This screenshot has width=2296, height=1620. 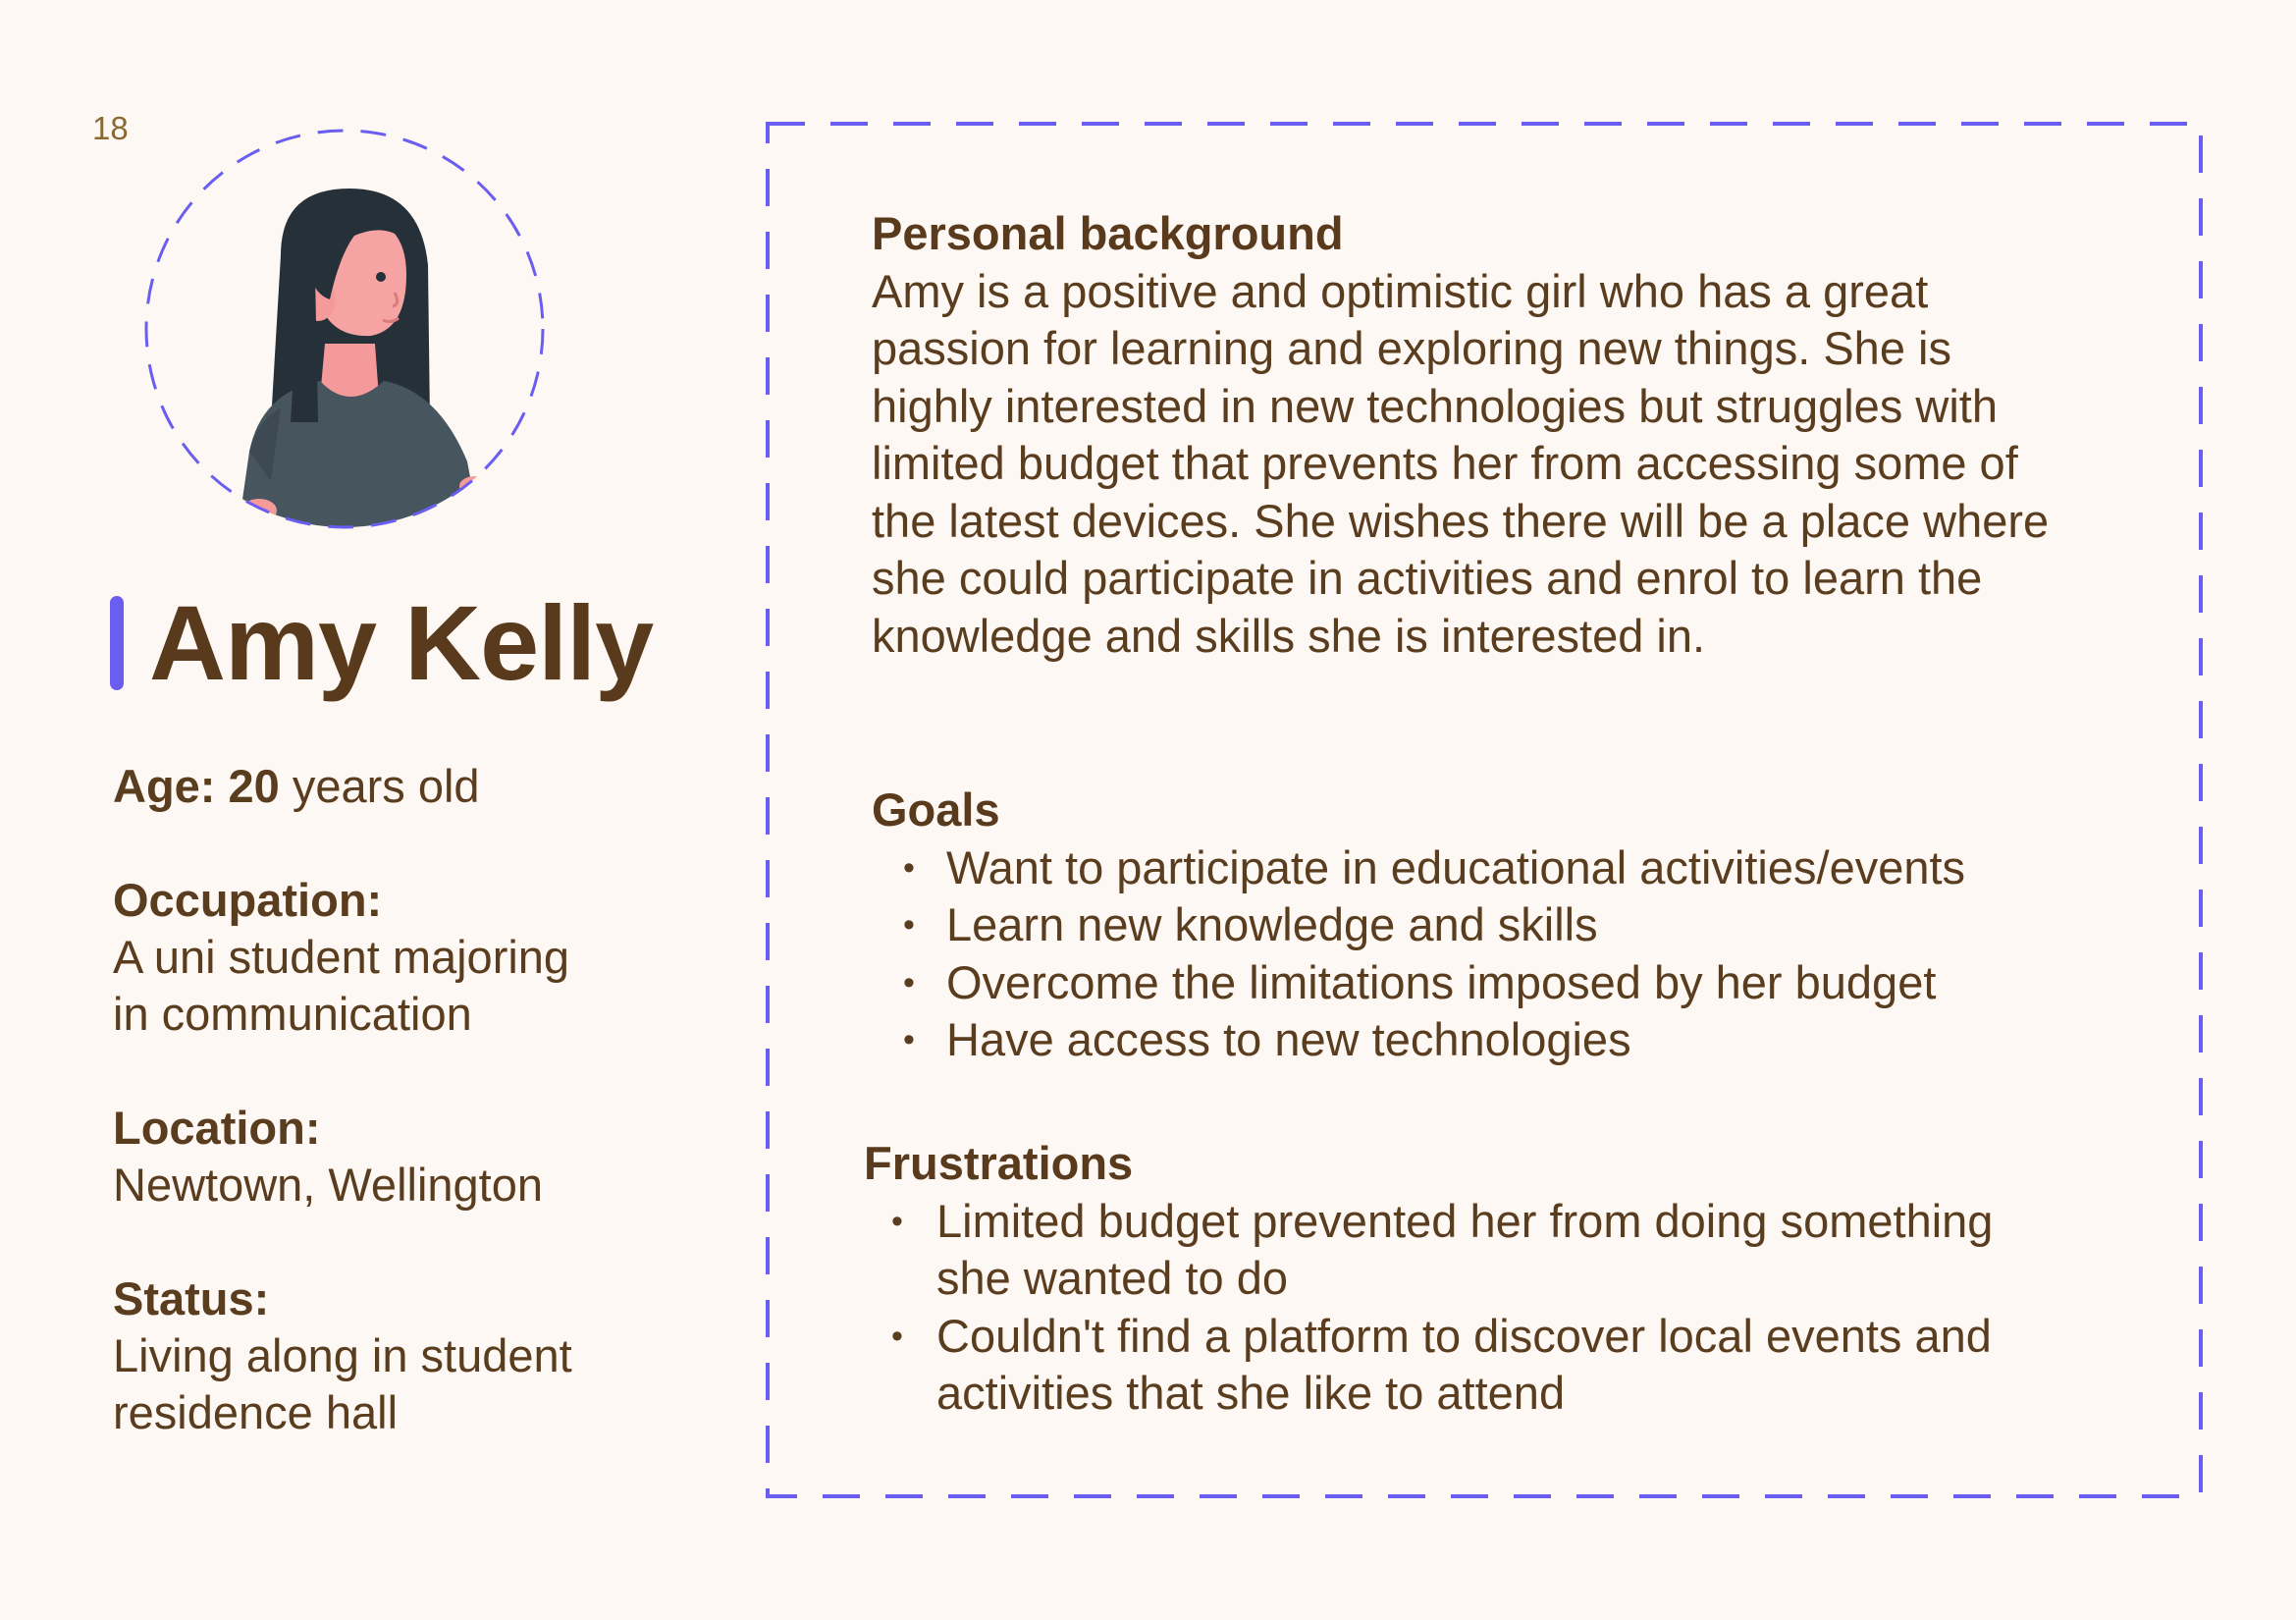 What do you see at coordinates (388, 1157) in the screenshot?
I see `fact-location: Location: Newtown, Wellington` at bounding box center [388, 1157].